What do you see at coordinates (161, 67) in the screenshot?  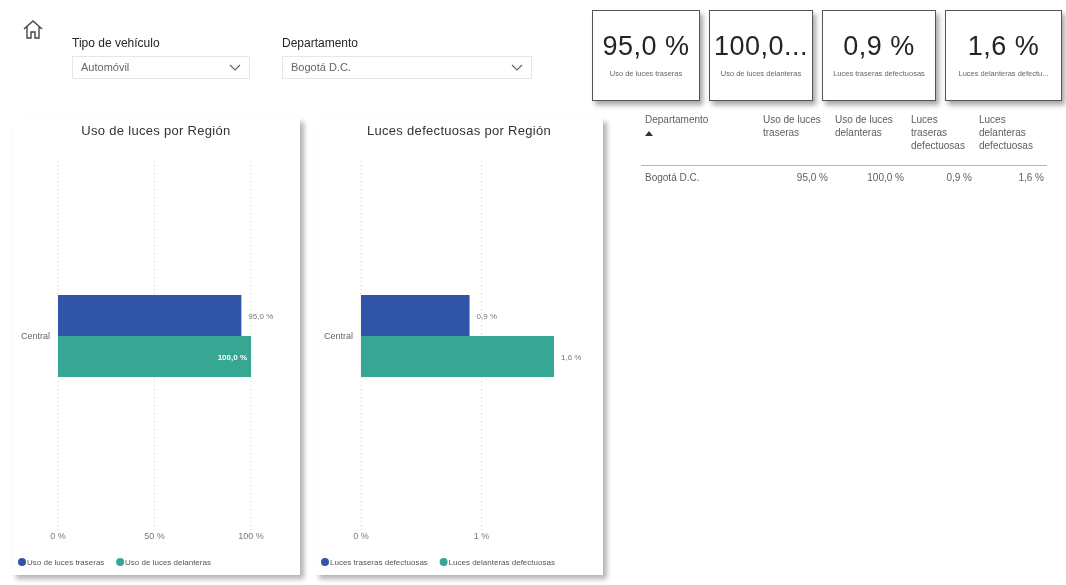 I see `dropdown-field: Automóvil` at bounding box center [161, 67].